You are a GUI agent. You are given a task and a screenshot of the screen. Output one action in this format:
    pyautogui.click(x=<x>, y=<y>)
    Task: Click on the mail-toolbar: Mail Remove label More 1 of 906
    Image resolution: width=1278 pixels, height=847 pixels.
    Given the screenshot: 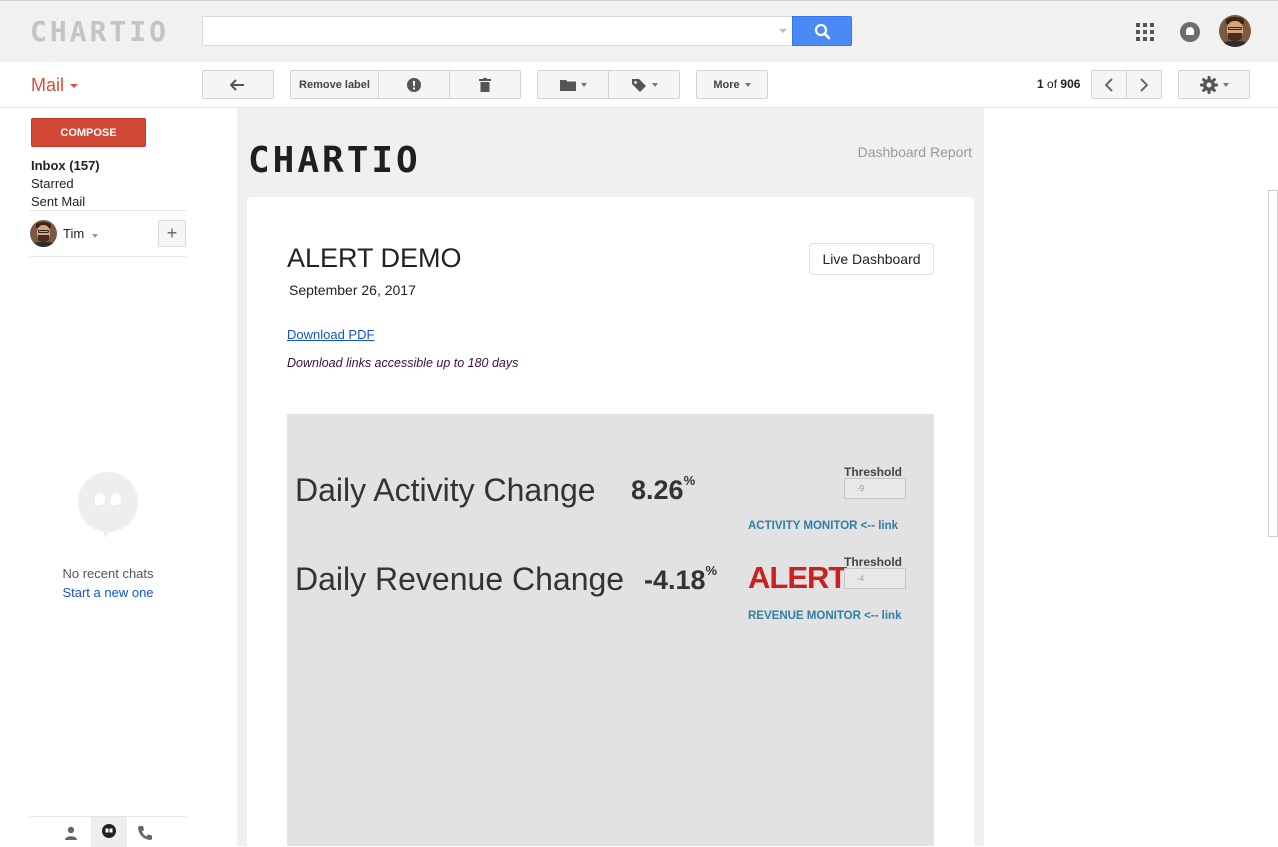 What is the action you would take?
    pyautogui.click(x=639, y=85)
    